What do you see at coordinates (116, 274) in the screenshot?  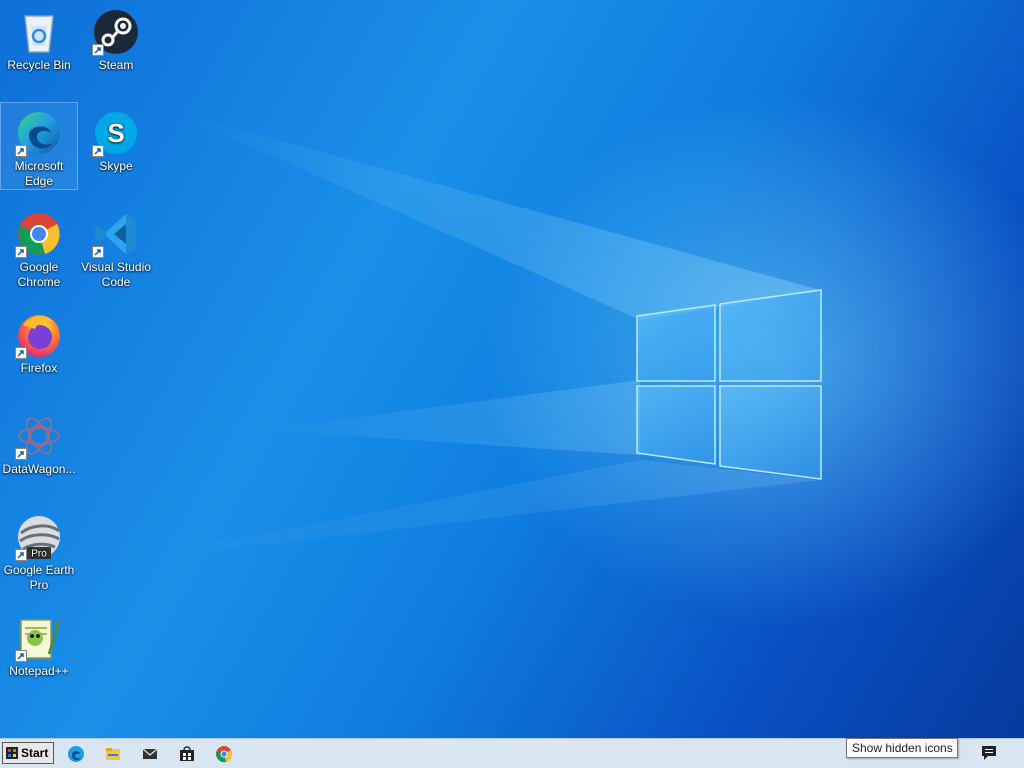 I see `desktop-icon-label: Visual Studio Code` at bounding box center [116, 274].